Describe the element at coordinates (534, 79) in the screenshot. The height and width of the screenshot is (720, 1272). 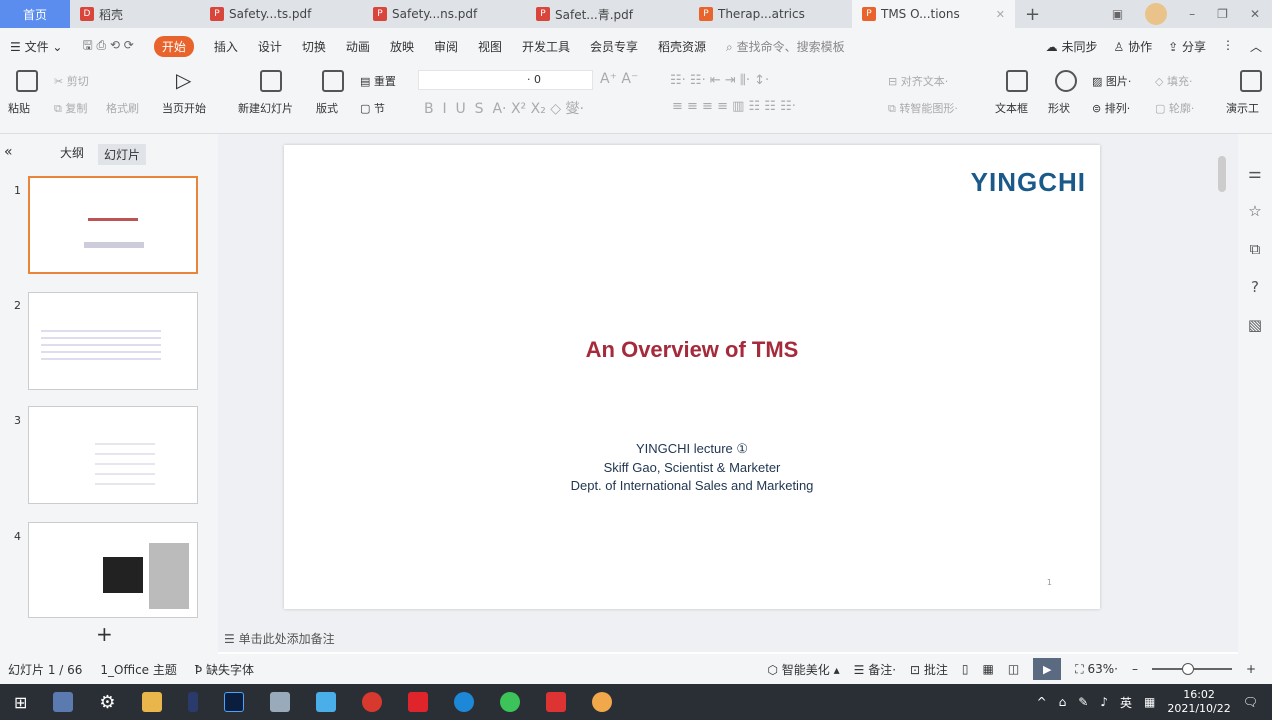
I see `font-size-select: · 0` at that location.